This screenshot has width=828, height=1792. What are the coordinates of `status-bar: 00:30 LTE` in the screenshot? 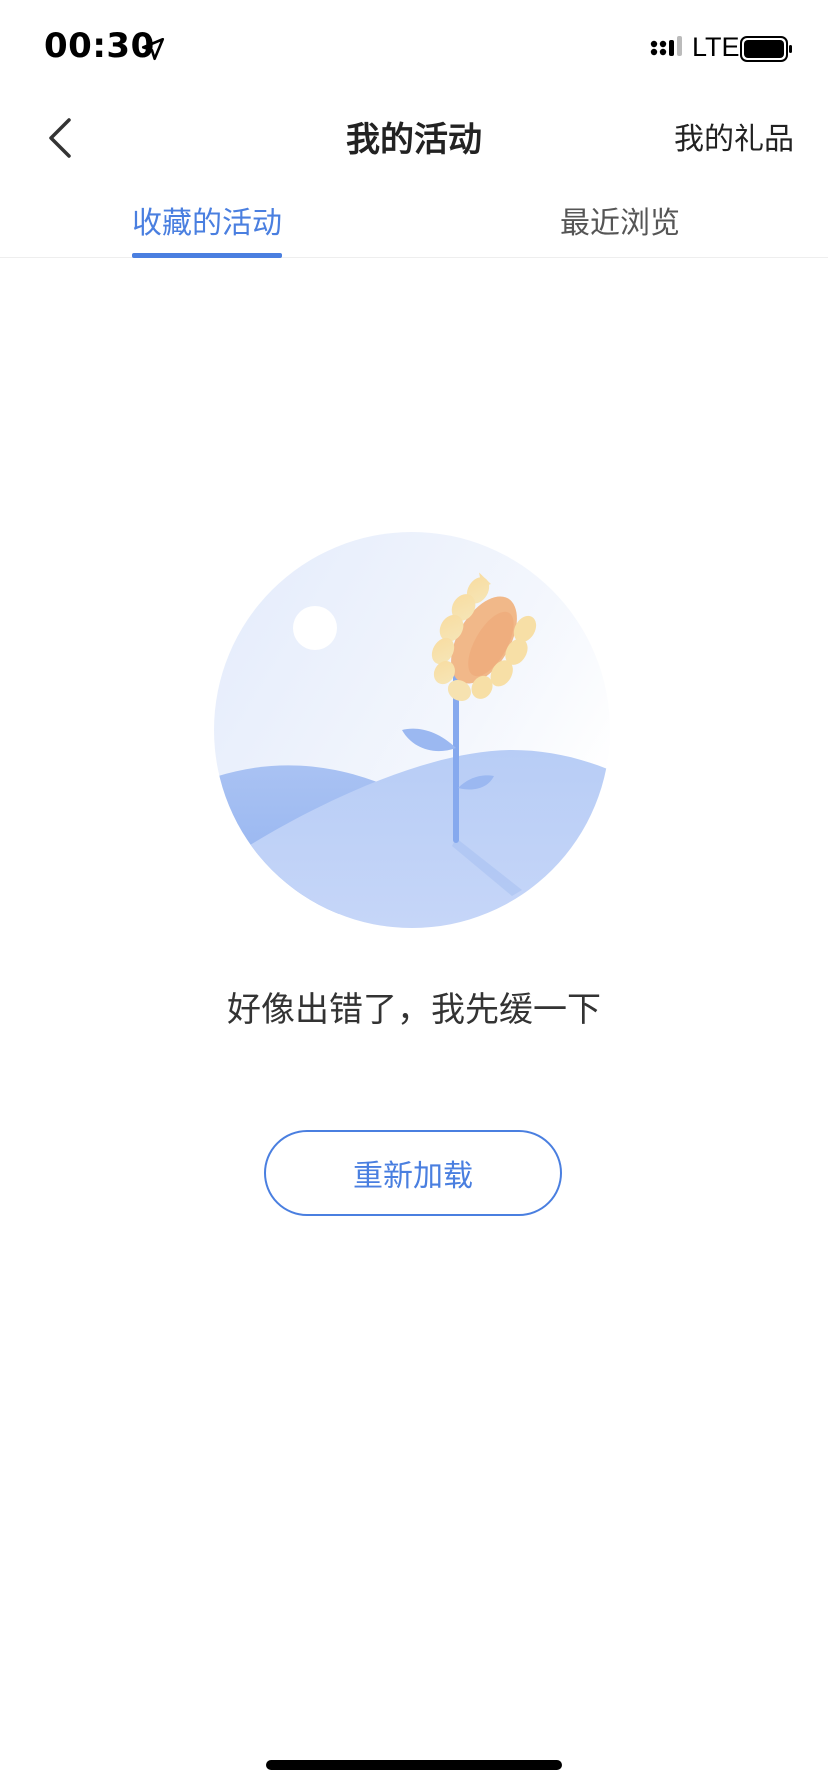 It's located at (414, 50).